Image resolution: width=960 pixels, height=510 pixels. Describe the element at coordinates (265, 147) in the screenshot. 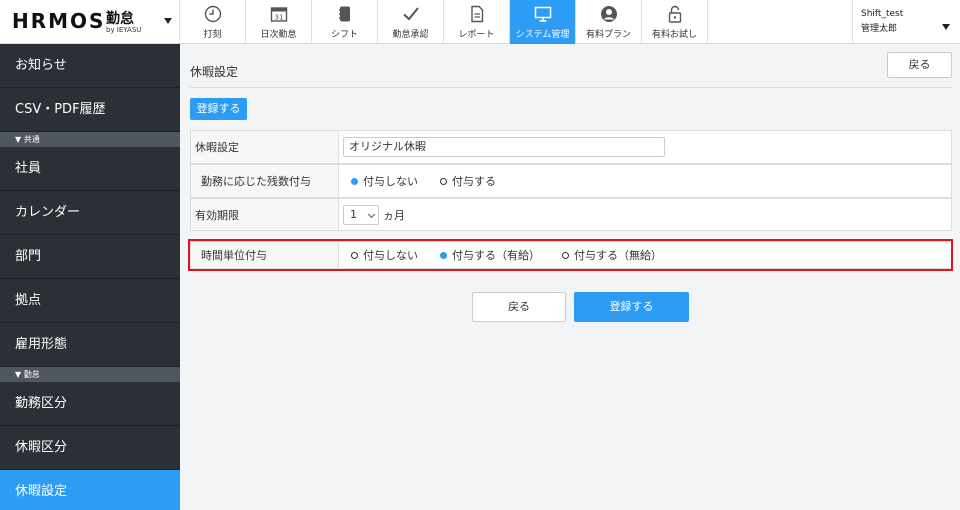

I see `form-label: 休暇設定` at that location.